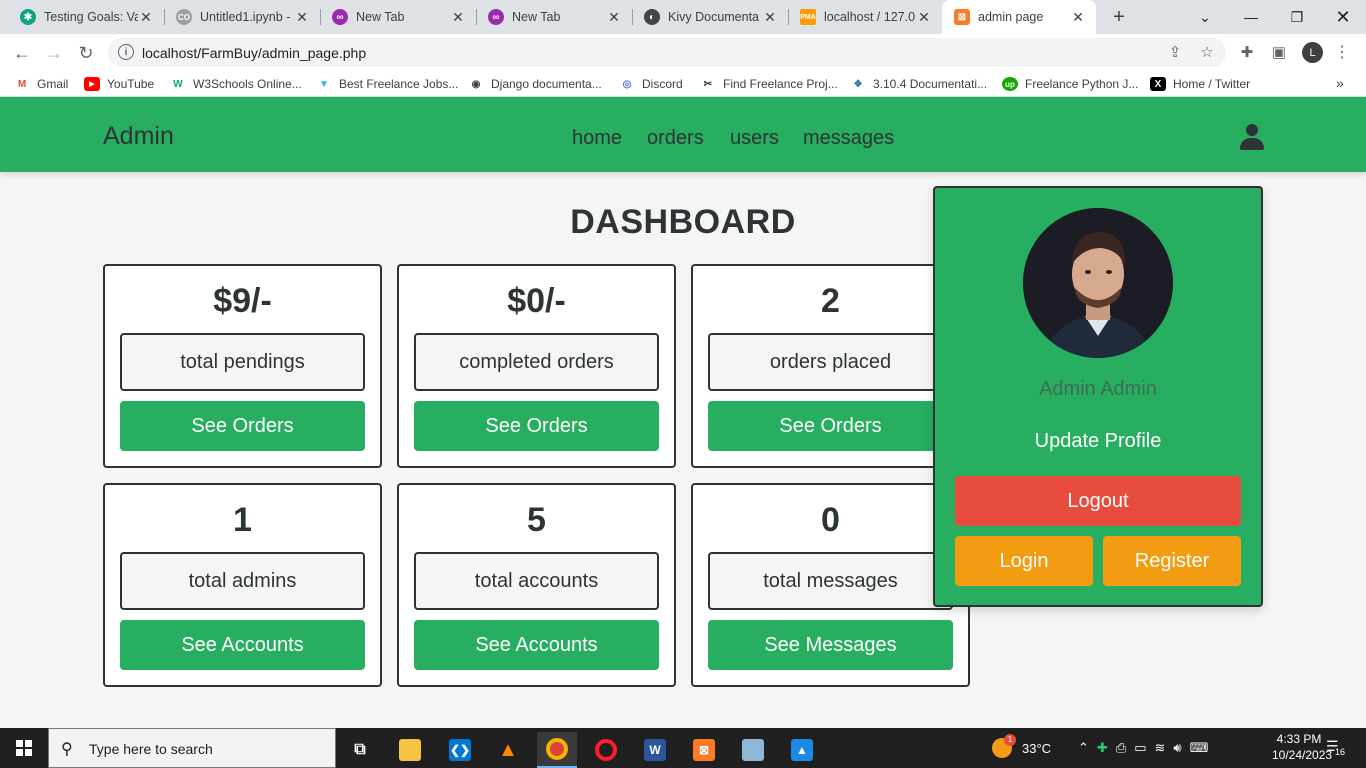 This screenshot has height=768, width=1366. Describe the element at coordinates (1251, 17) in the screenshot. I see `minimize-button: —` at that location.